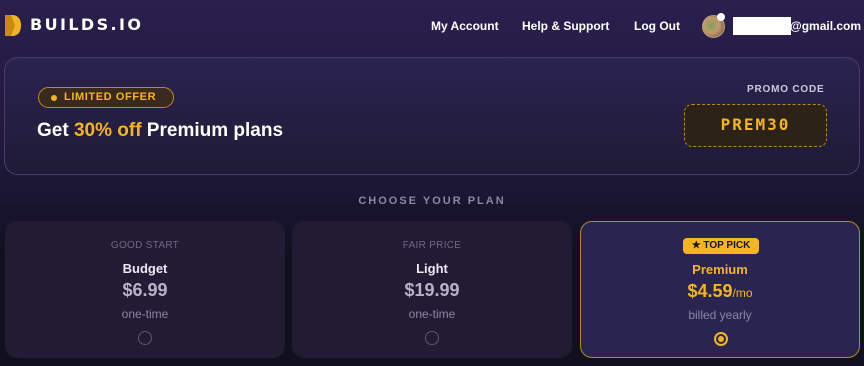  Describe the element at coordinates (720, 269) in the screenshot. I see `plan-name: Premium` at that location.